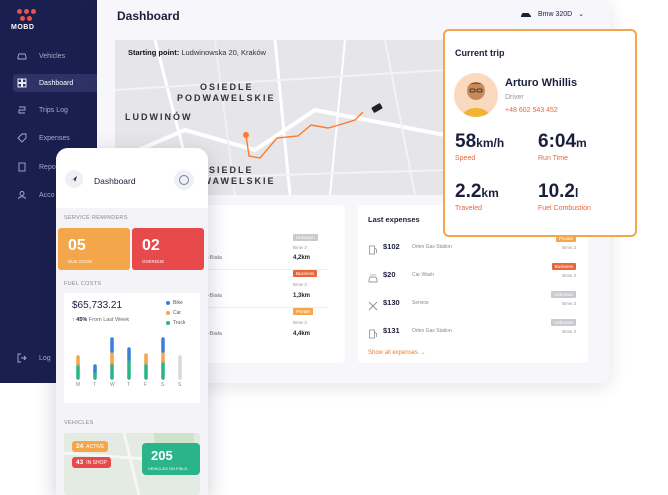 Image resolution: width=668 pixels, height=495 pixels. Describe the element at coordinates (466, 141) in the screenshot. I see `speed-value: 58` at that location.